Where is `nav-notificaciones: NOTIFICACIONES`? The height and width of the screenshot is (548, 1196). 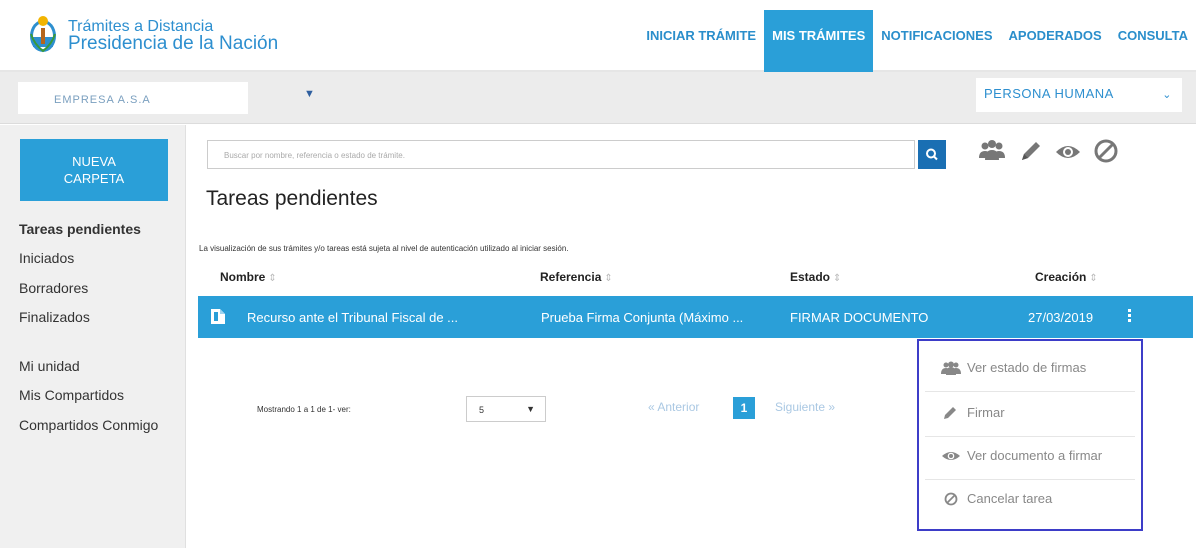 nav-notificaciones: NOTIFICACIONES is located at coordinates (936, 41).